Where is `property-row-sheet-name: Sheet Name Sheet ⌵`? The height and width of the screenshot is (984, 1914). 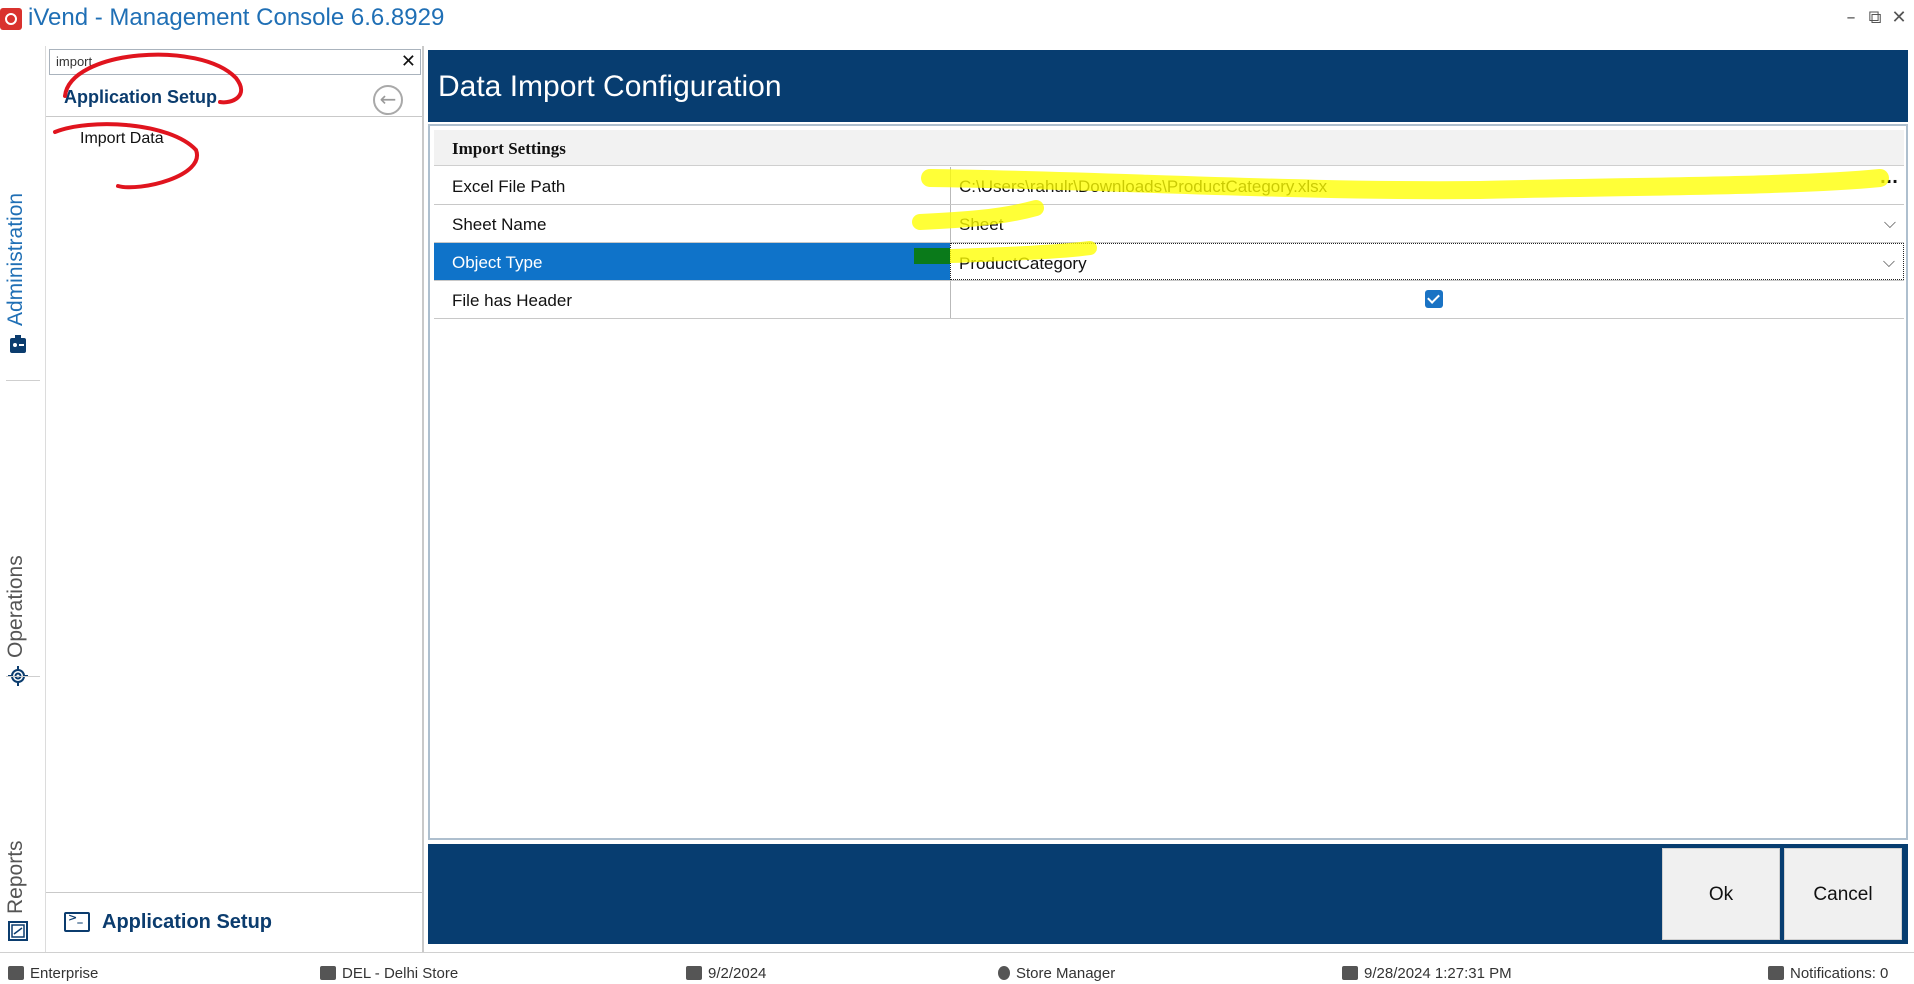
property-row-sheet-name: Sheet Name Sheet ⌵ is located at coordinates (1169, 224).